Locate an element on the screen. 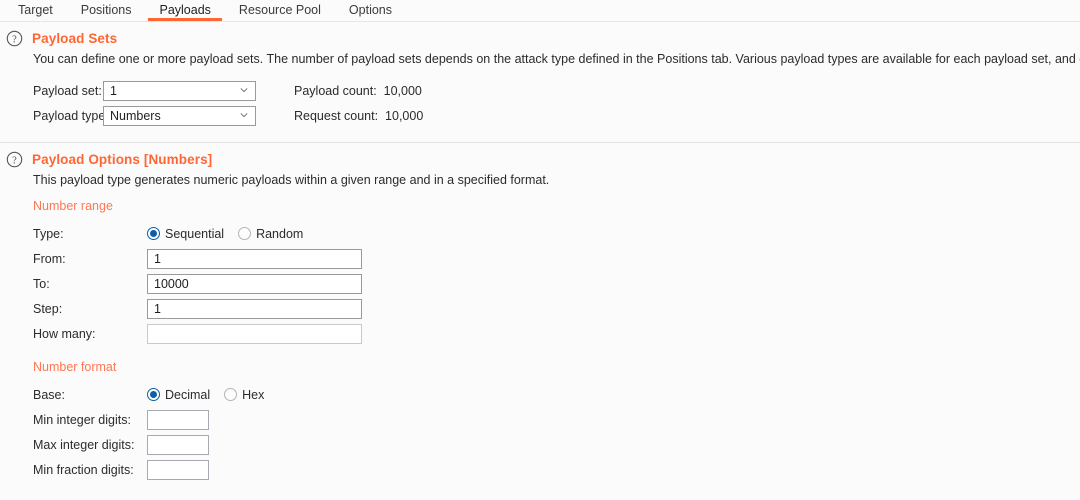  max-integer-digits-row: Max integer digits: is located at coordinates (556, 444).